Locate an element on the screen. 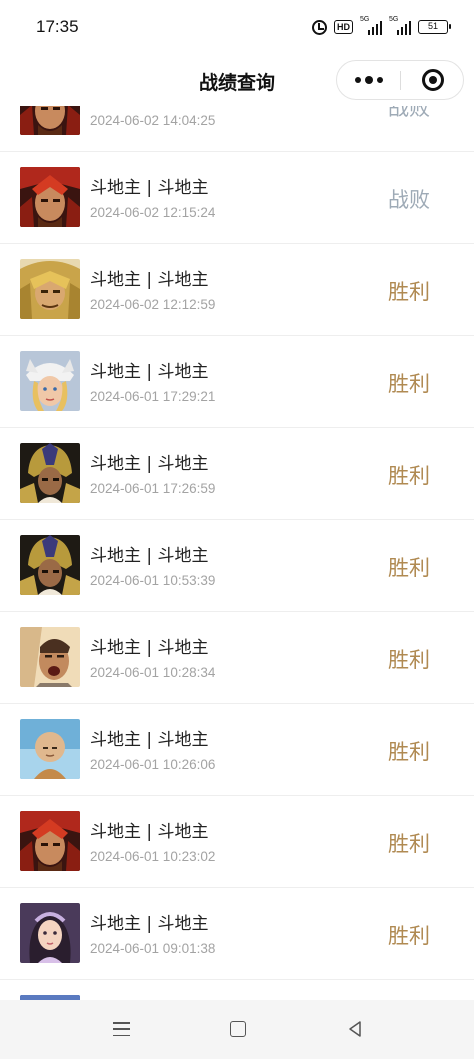 This screenshot has width=474, height=1059. match-row: 斗地主 | 斗地主 2024-06-01 10:23:02 胜利 is located at coordinates (237, 842).